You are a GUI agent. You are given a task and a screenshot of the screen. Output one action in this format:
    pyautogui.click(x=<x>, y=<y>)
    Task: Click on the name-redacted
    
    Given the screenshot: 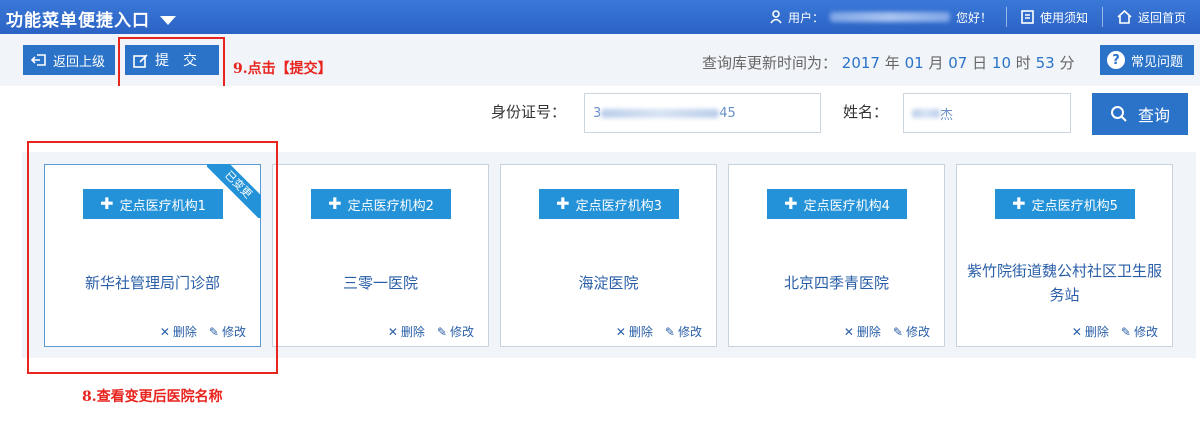 What is the action you would take?
    pyautogui.click(x=926, y=113)
    